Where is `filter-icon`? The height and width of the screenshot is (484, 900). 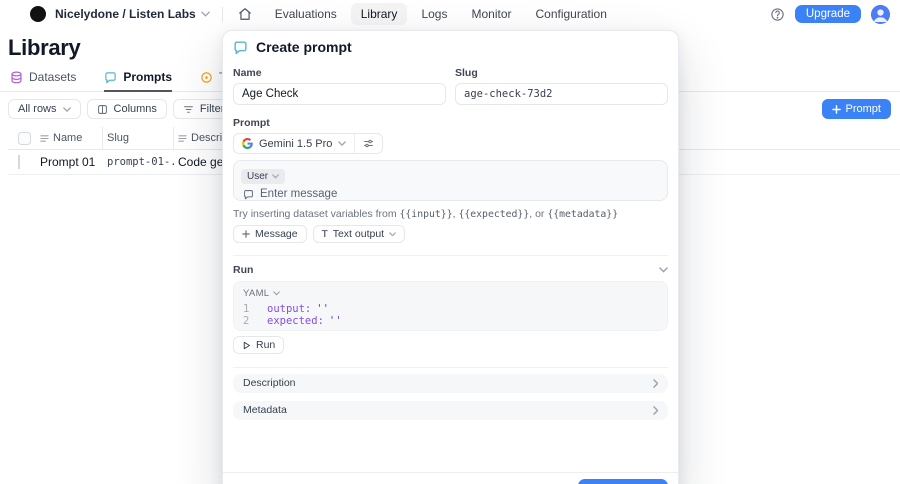 filter-icon is located at coordinates (188, 109).